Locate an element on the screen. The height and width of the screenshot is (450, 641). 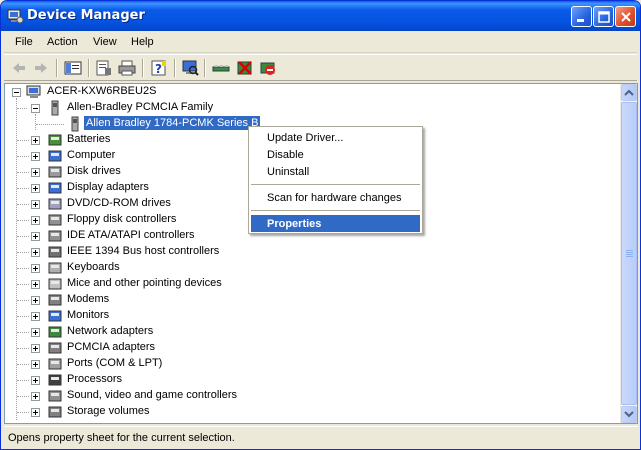
tree-category-allen-bradley: Allen-Bradley PCMCIA Family is located at coordinates (155, 108).